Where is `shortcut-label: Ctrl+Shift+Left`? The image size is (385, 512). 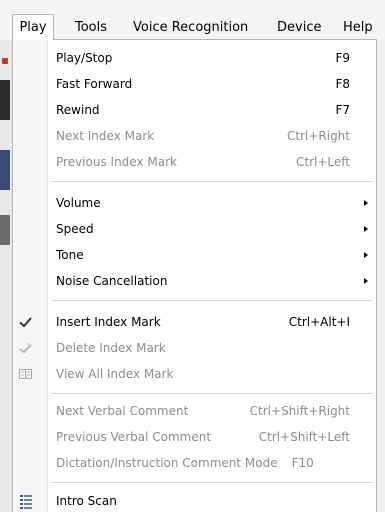 shortcut-label: Ctrl+Shift+Left is located at coordinates (304, 437).